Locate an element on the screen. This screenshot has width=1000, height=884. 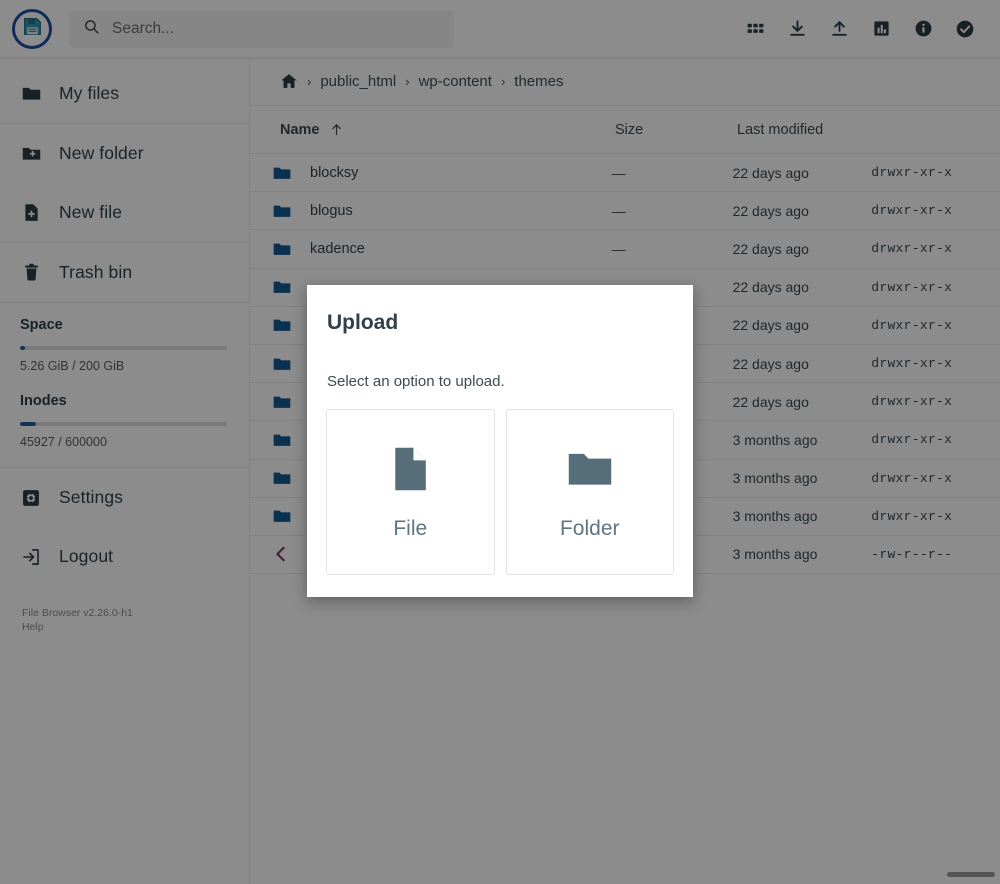
upload-file-option: File is located at coordinates (410, 492).